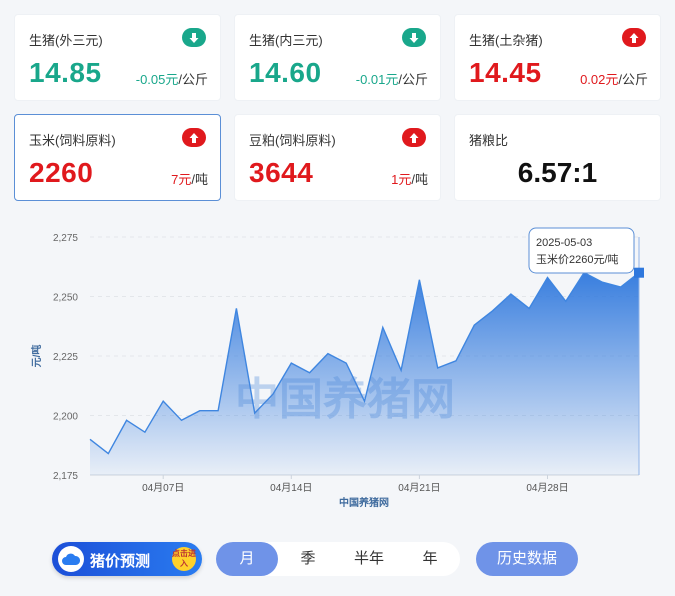 The width and height of the screenshot is (675, 596). I want to click on price-card-pig-inner: 生猪(内三元) 14.60 -0.01元/公斤, so click(337, 57).